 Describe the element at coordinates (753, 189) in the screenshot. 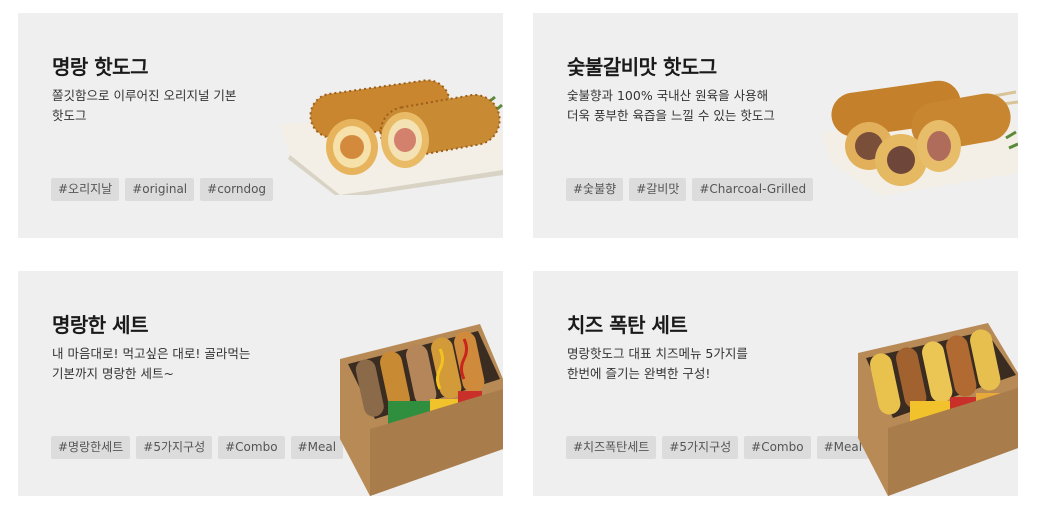

I see `tag: #Charcoal-Grilled` at that location.